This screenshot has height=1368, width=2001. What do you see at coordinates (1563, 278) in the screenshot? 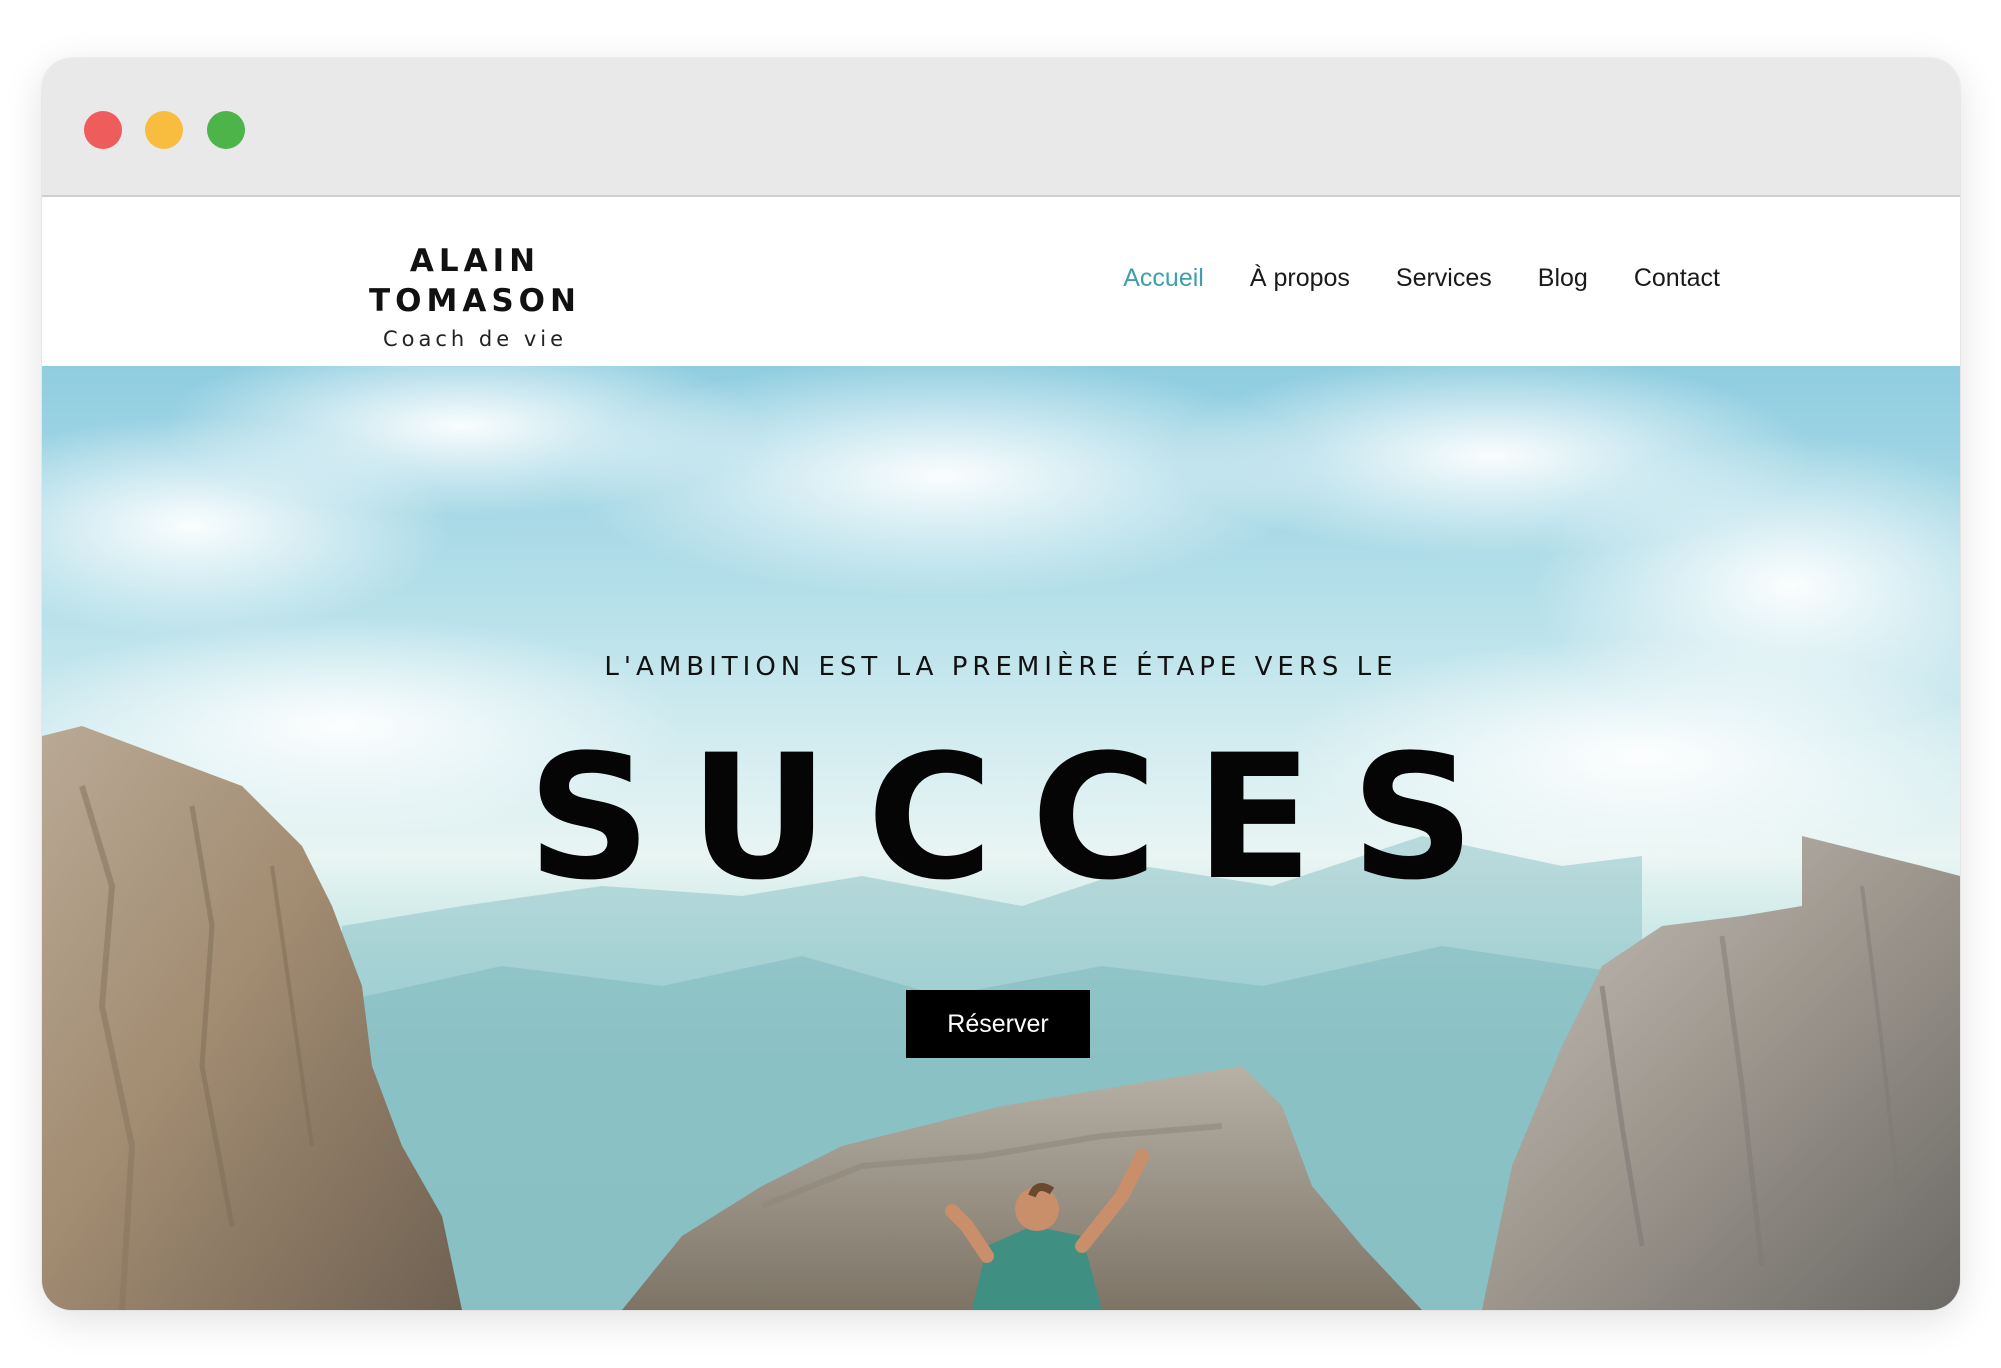
I see `nav-item-blog: Blog` at bounding box center [1563, 278].